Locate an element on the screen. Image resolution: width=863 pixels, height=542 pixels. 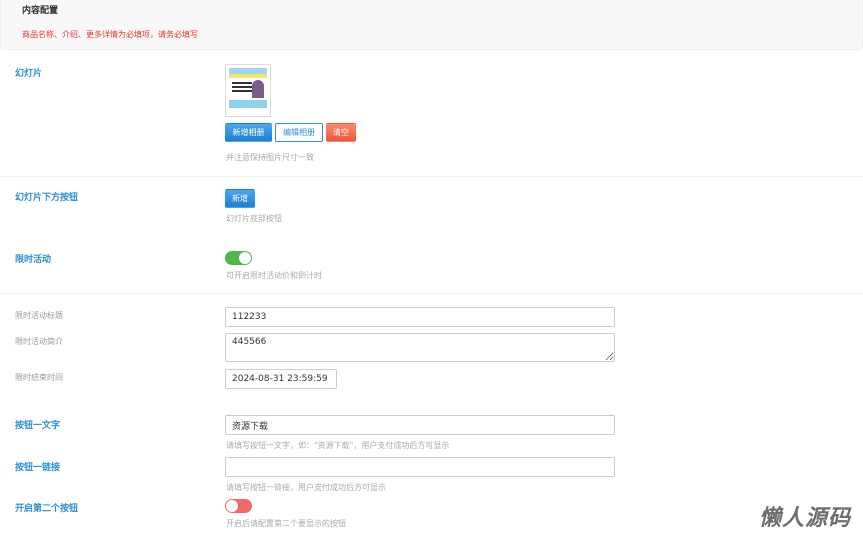
limited-toggle is located at coordinates (238, 258).